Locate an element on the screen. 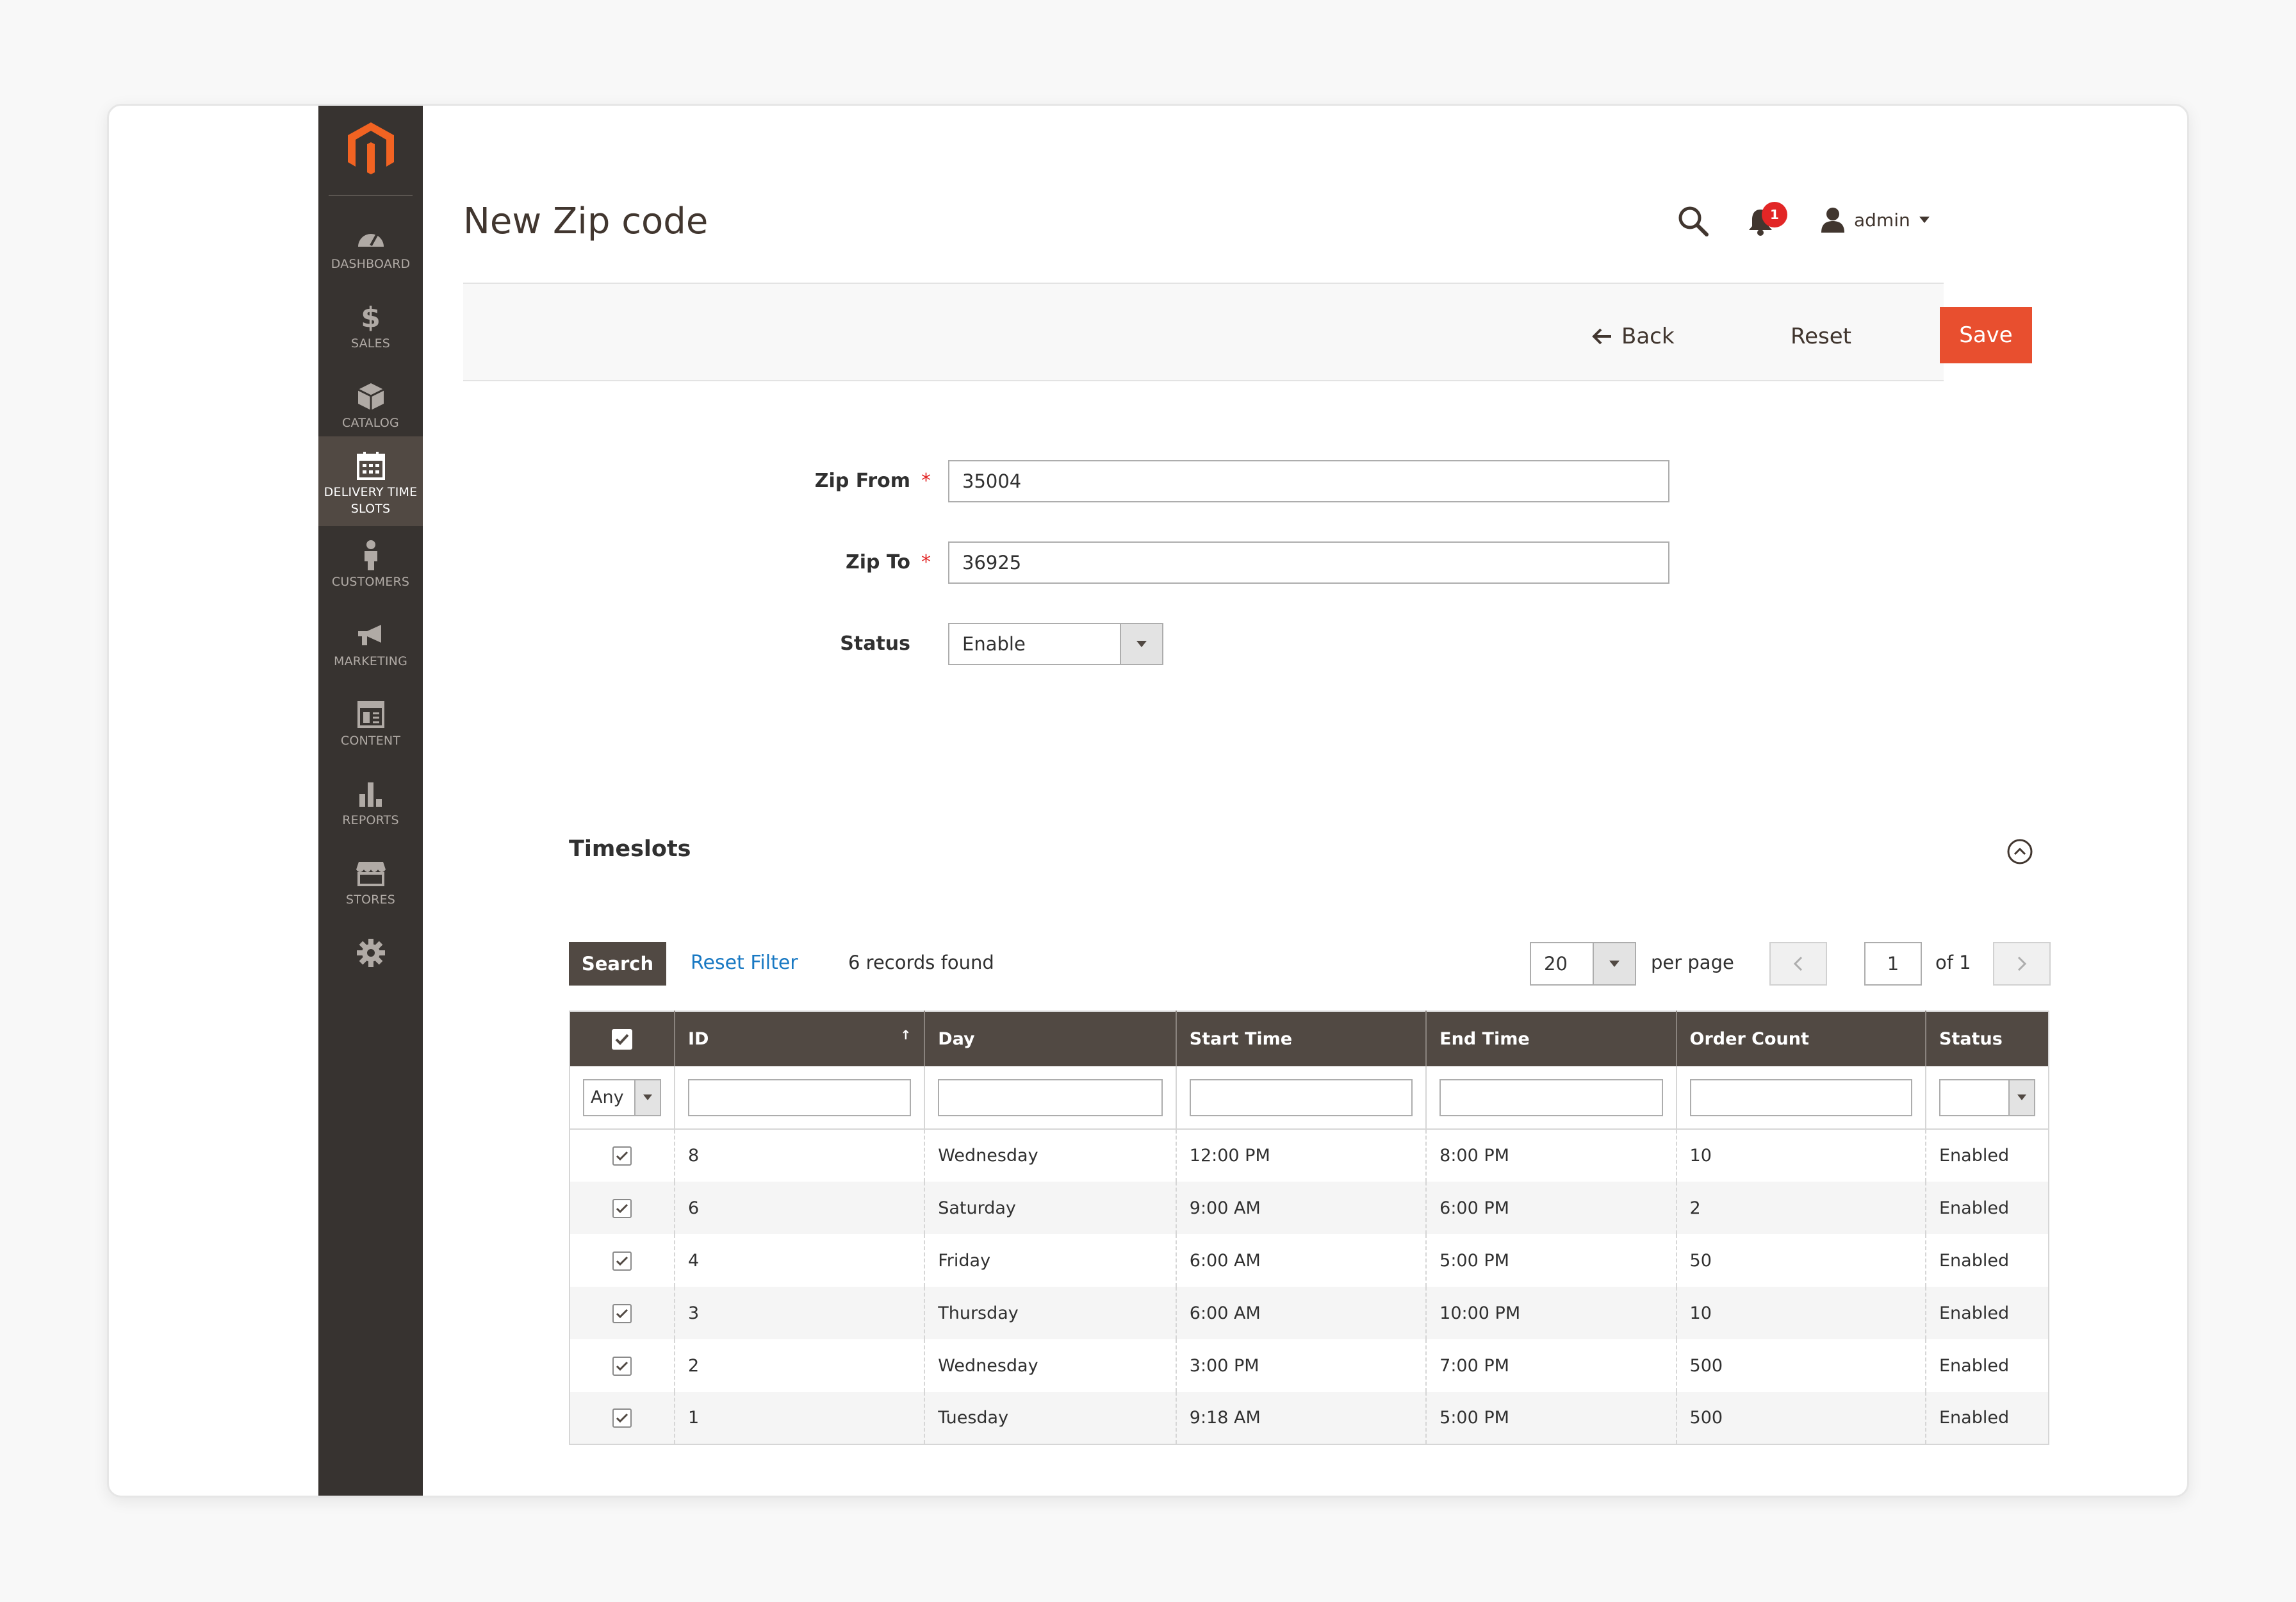  end-time-cell: 7:00 PM is located at coordinates (1551, 1365).